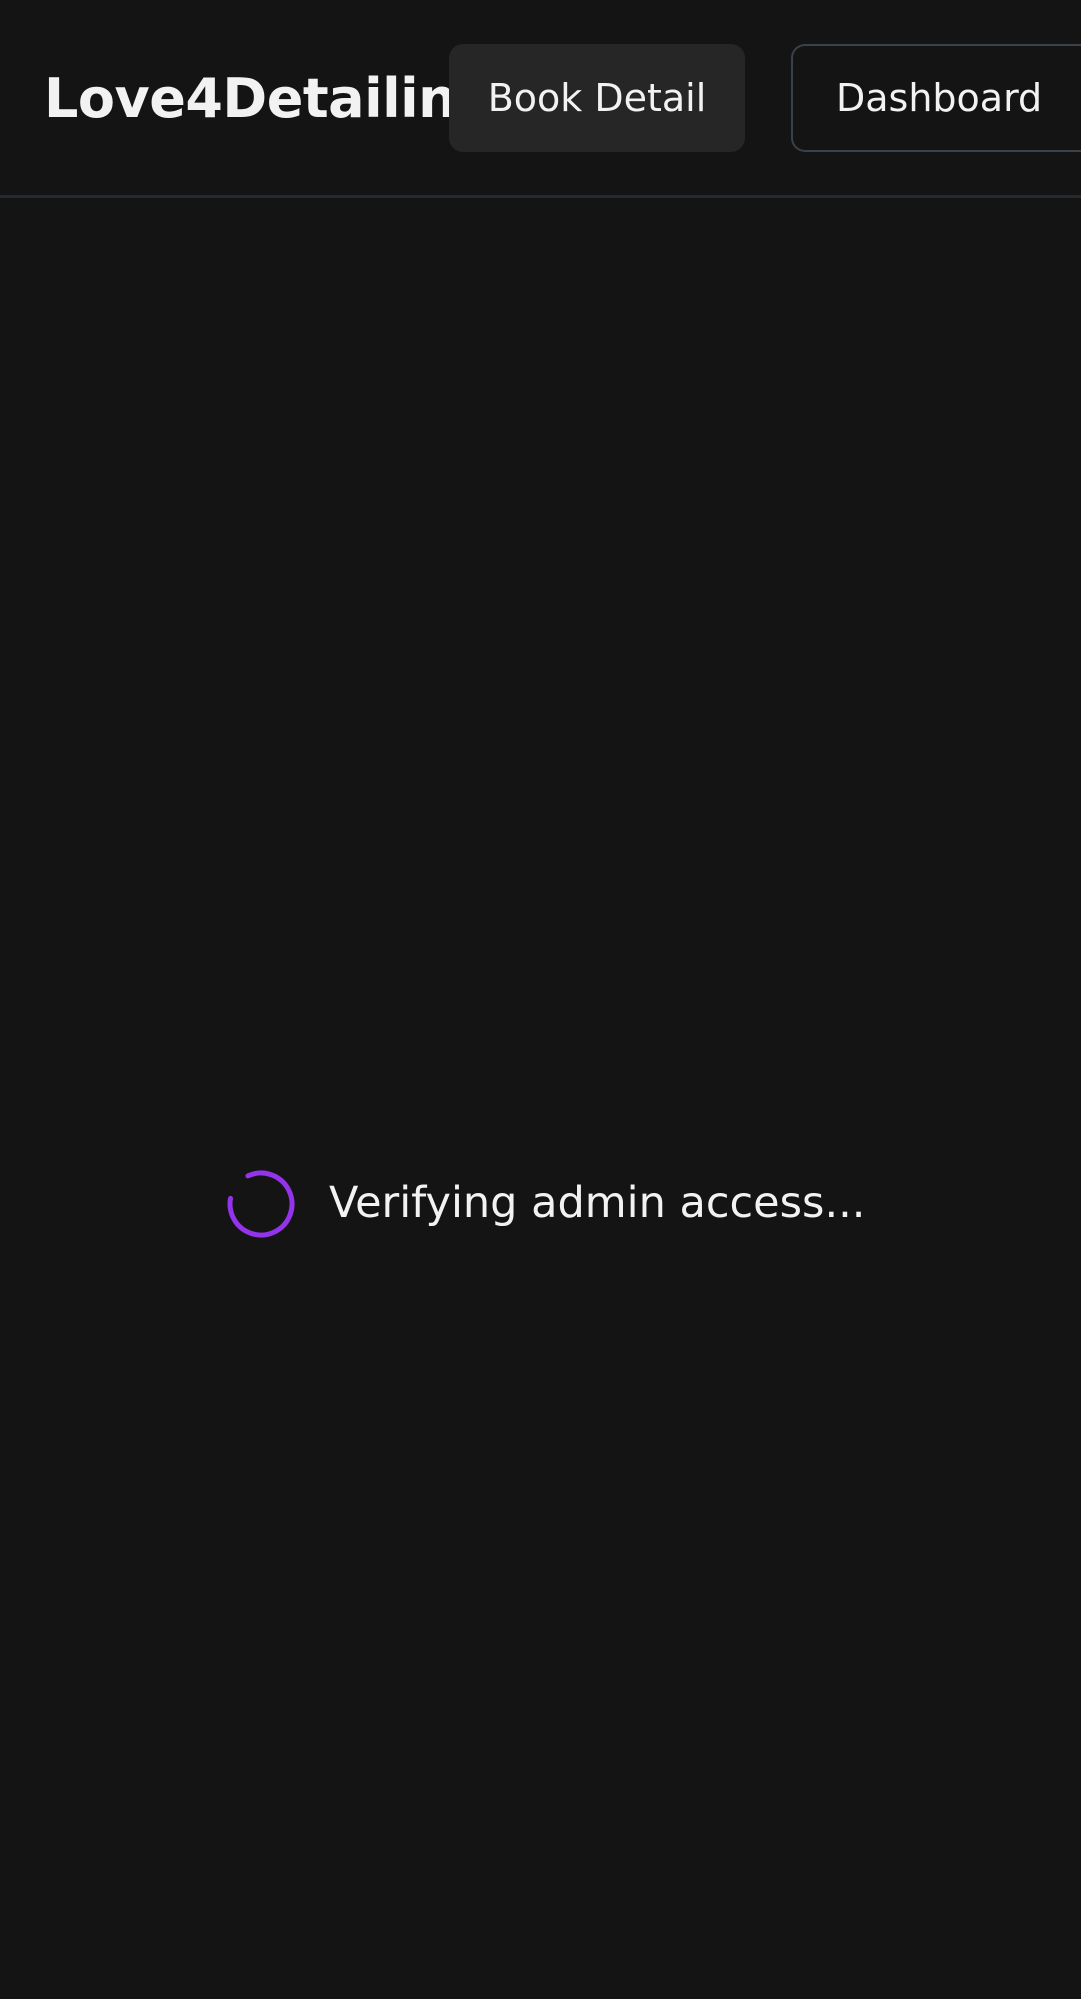 The image size is (1081, 1999). I want to click on top-nav-bar: Love4Detailing Book Detail Dashboard, so click(540, 99).